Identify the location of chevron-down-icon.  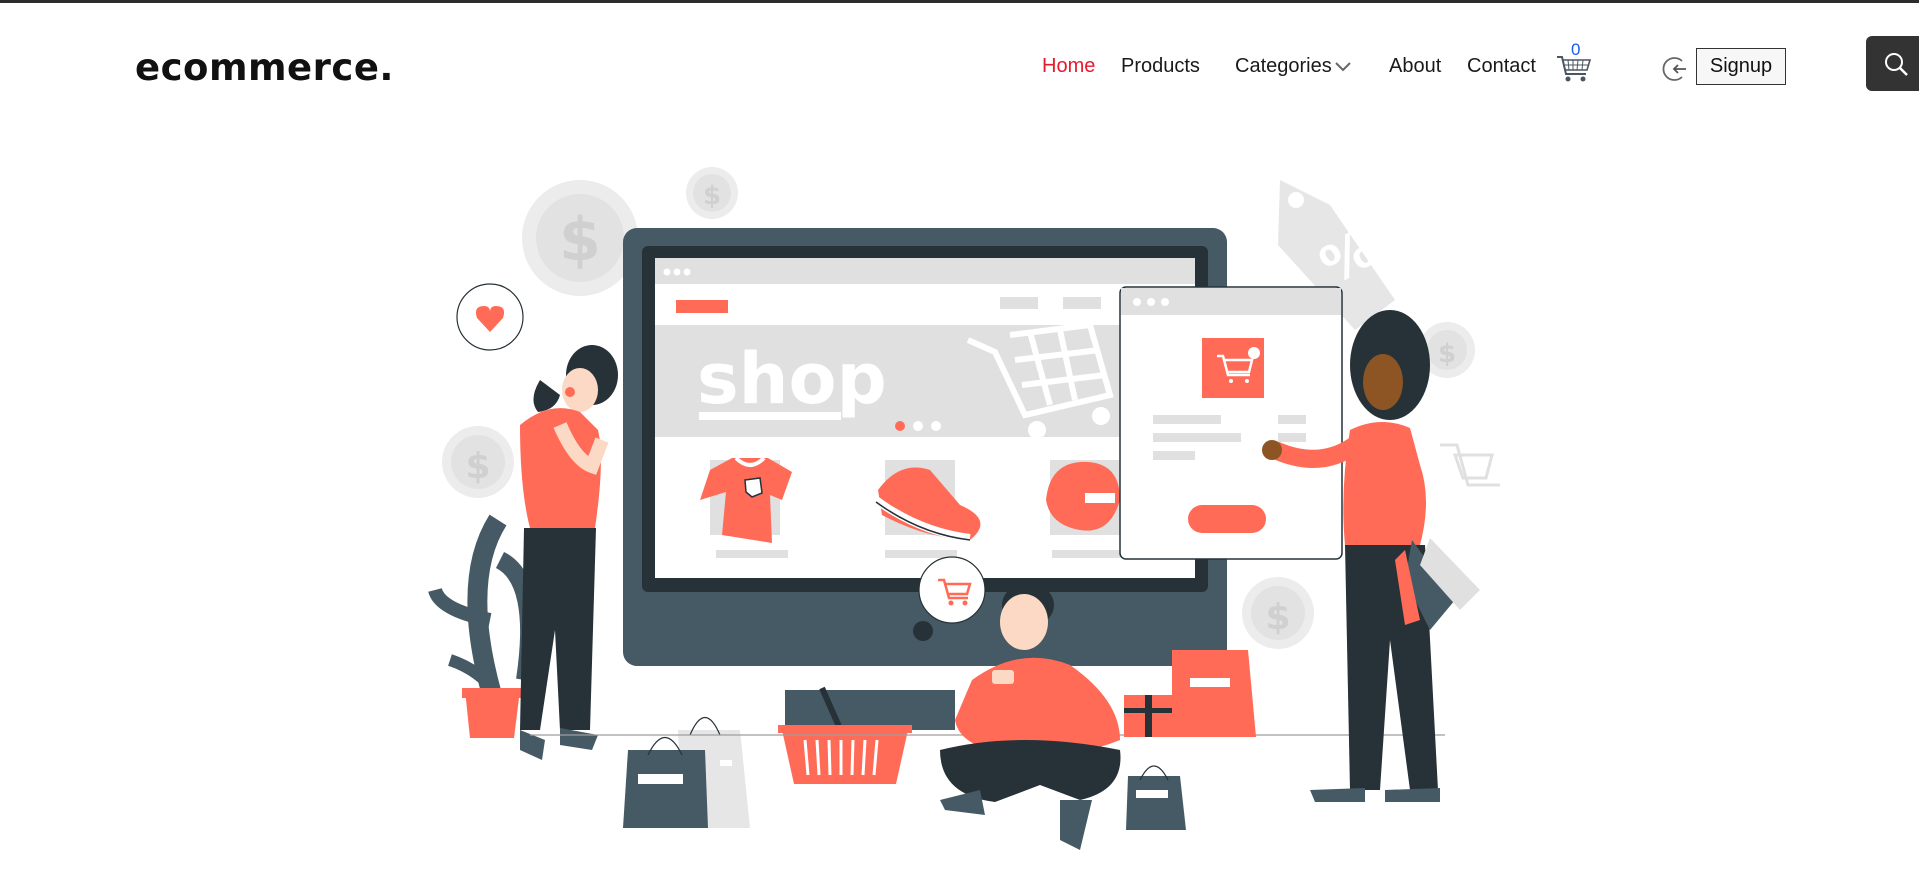
(1343, 67).